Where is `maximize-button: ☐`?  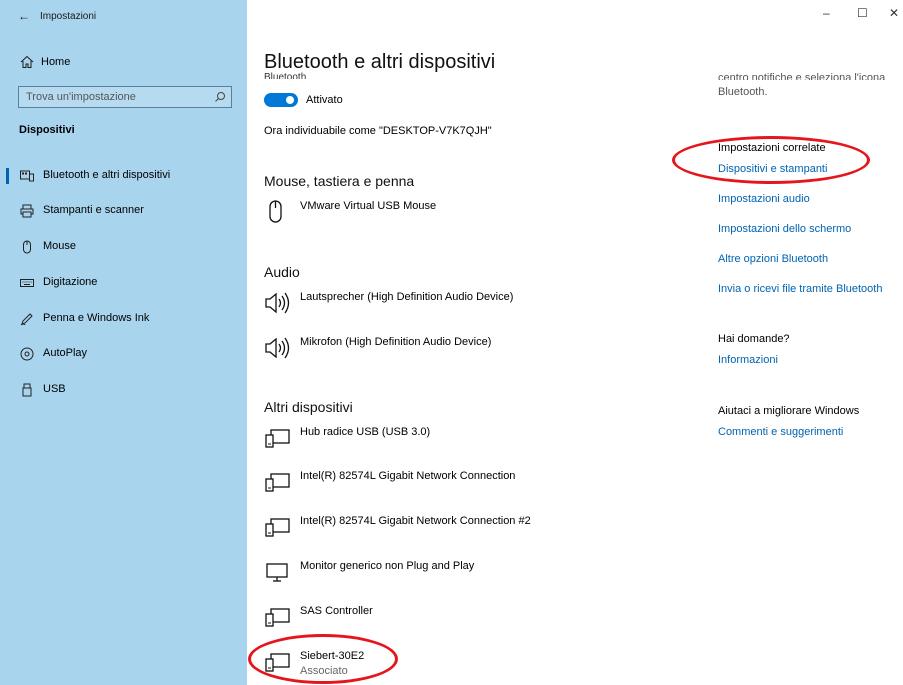
maximize-button: ☐ is located at coordinates (862, 13).